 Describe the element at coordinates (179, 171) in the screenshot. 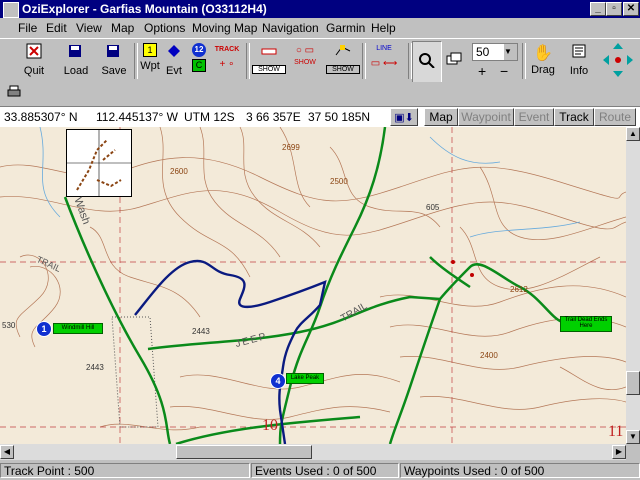

I see `elevation-2600: 2600` at that location.